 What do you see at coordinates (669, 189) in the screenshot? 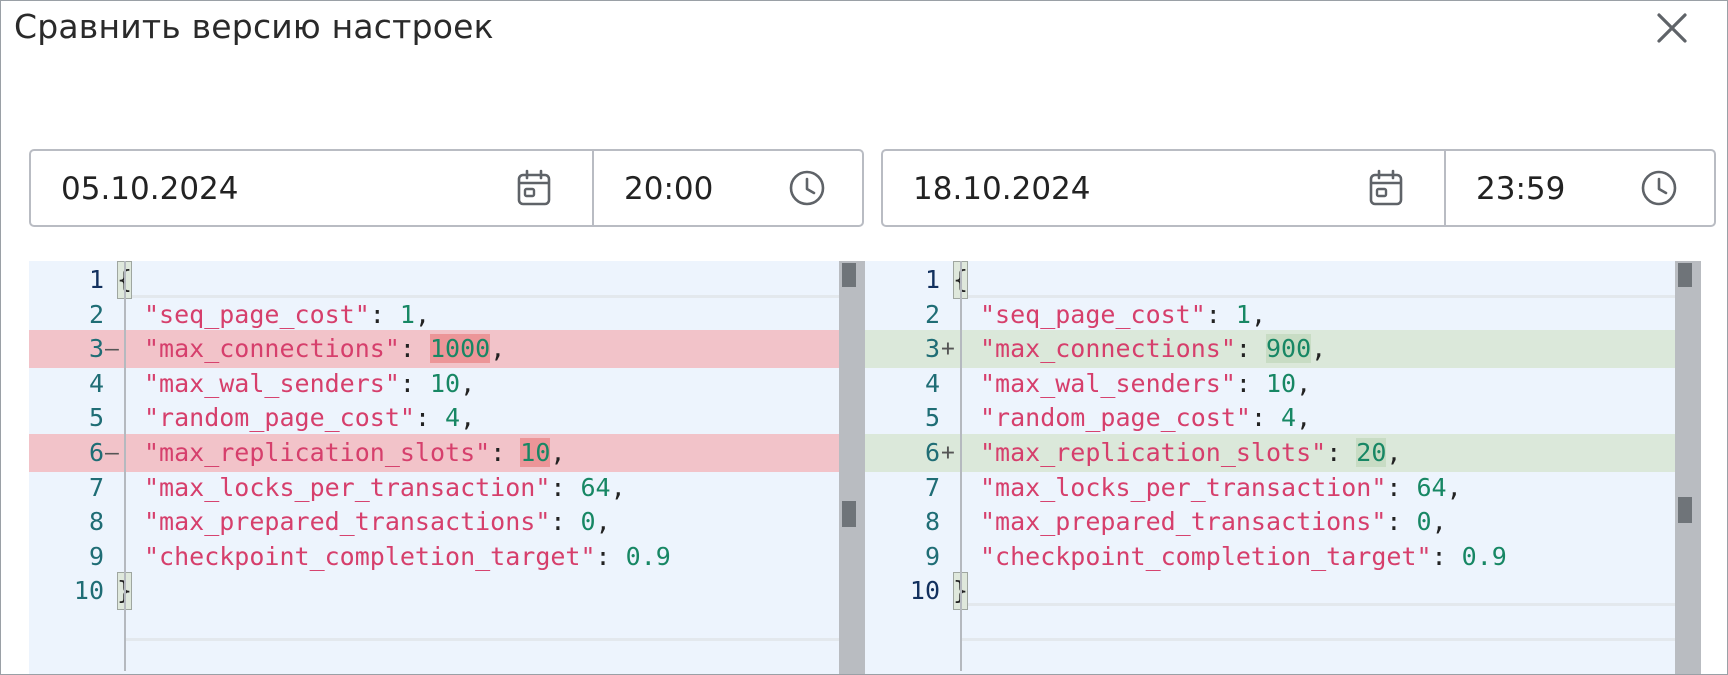
I see `left-time-value: 20:00` at bounding box center [669, 189].